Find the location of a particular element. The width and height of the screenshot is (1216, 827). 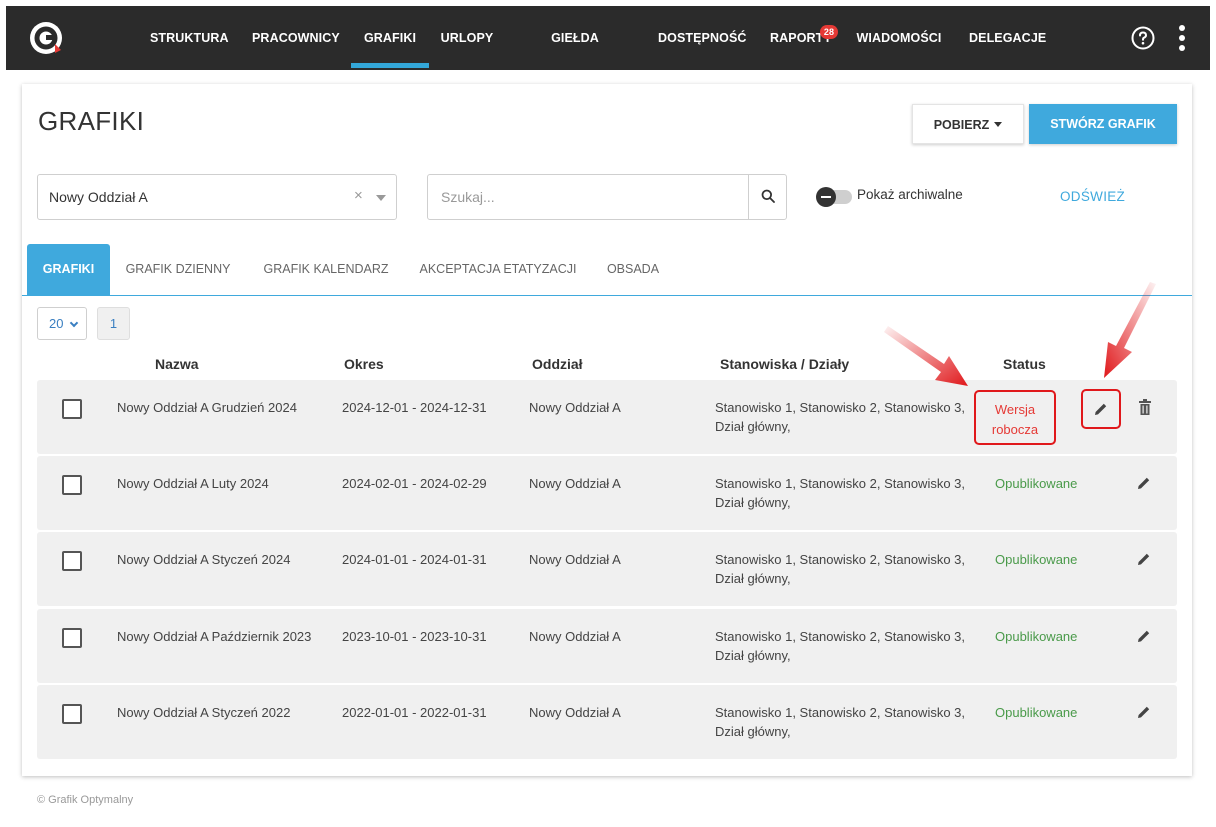

column-header-branch: Oddział is located at coordinates (557, 364).